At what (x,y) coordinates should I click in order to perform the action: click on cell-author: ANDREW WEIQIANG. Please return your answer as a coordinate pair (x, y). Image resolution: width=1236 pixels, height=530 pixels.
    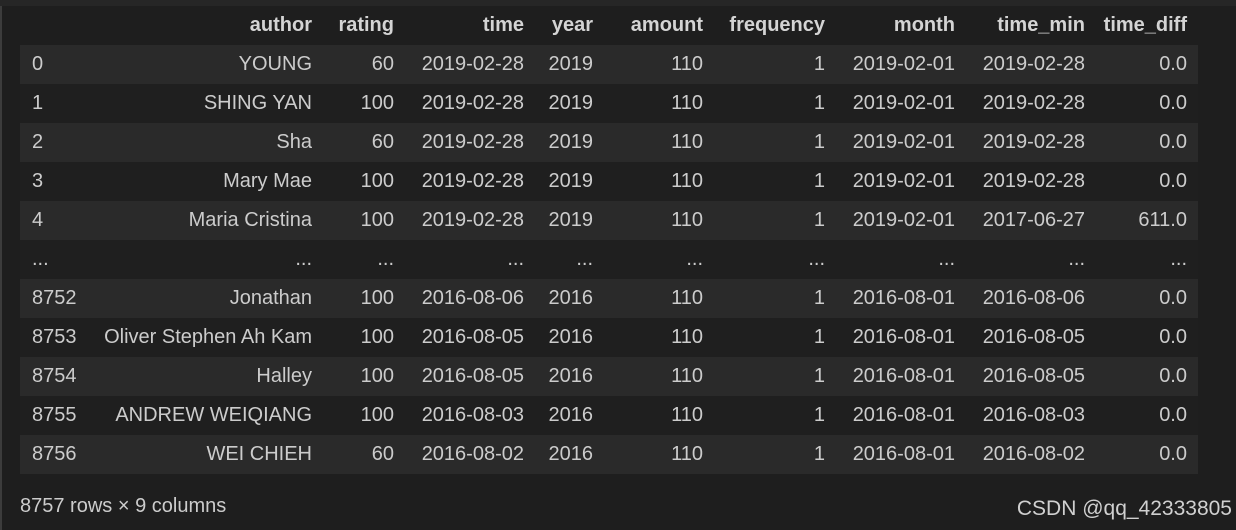
    Looking at the image, I should click on (205, 415).